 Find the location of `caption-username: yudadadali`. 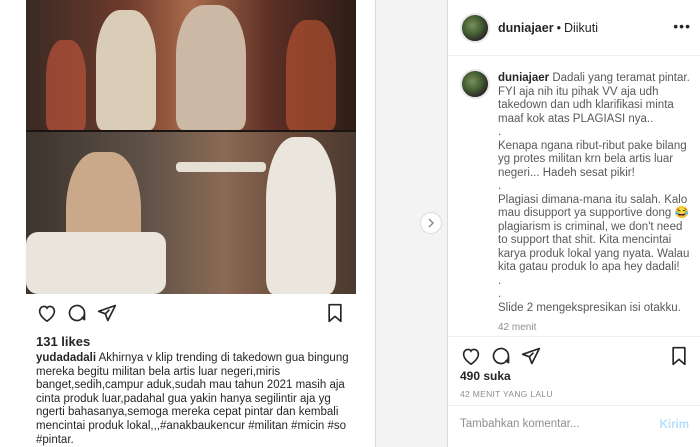

caption-username: yudadadali is located at coordinates (66, 358).